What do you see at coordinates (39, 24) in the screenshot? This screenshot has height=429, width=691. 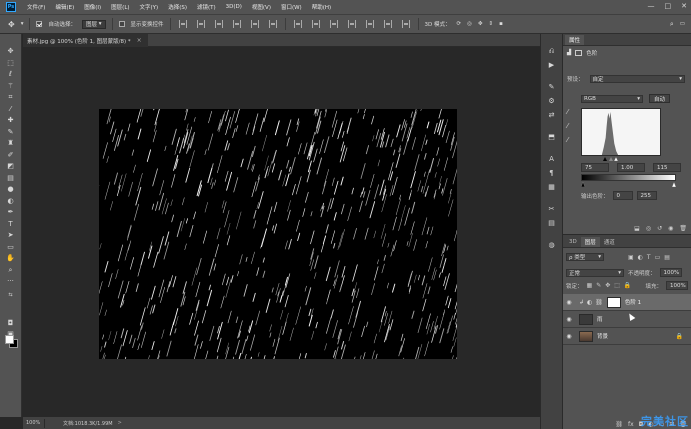 I see `auto-select-checkbox` at bounding box center [39, 24].